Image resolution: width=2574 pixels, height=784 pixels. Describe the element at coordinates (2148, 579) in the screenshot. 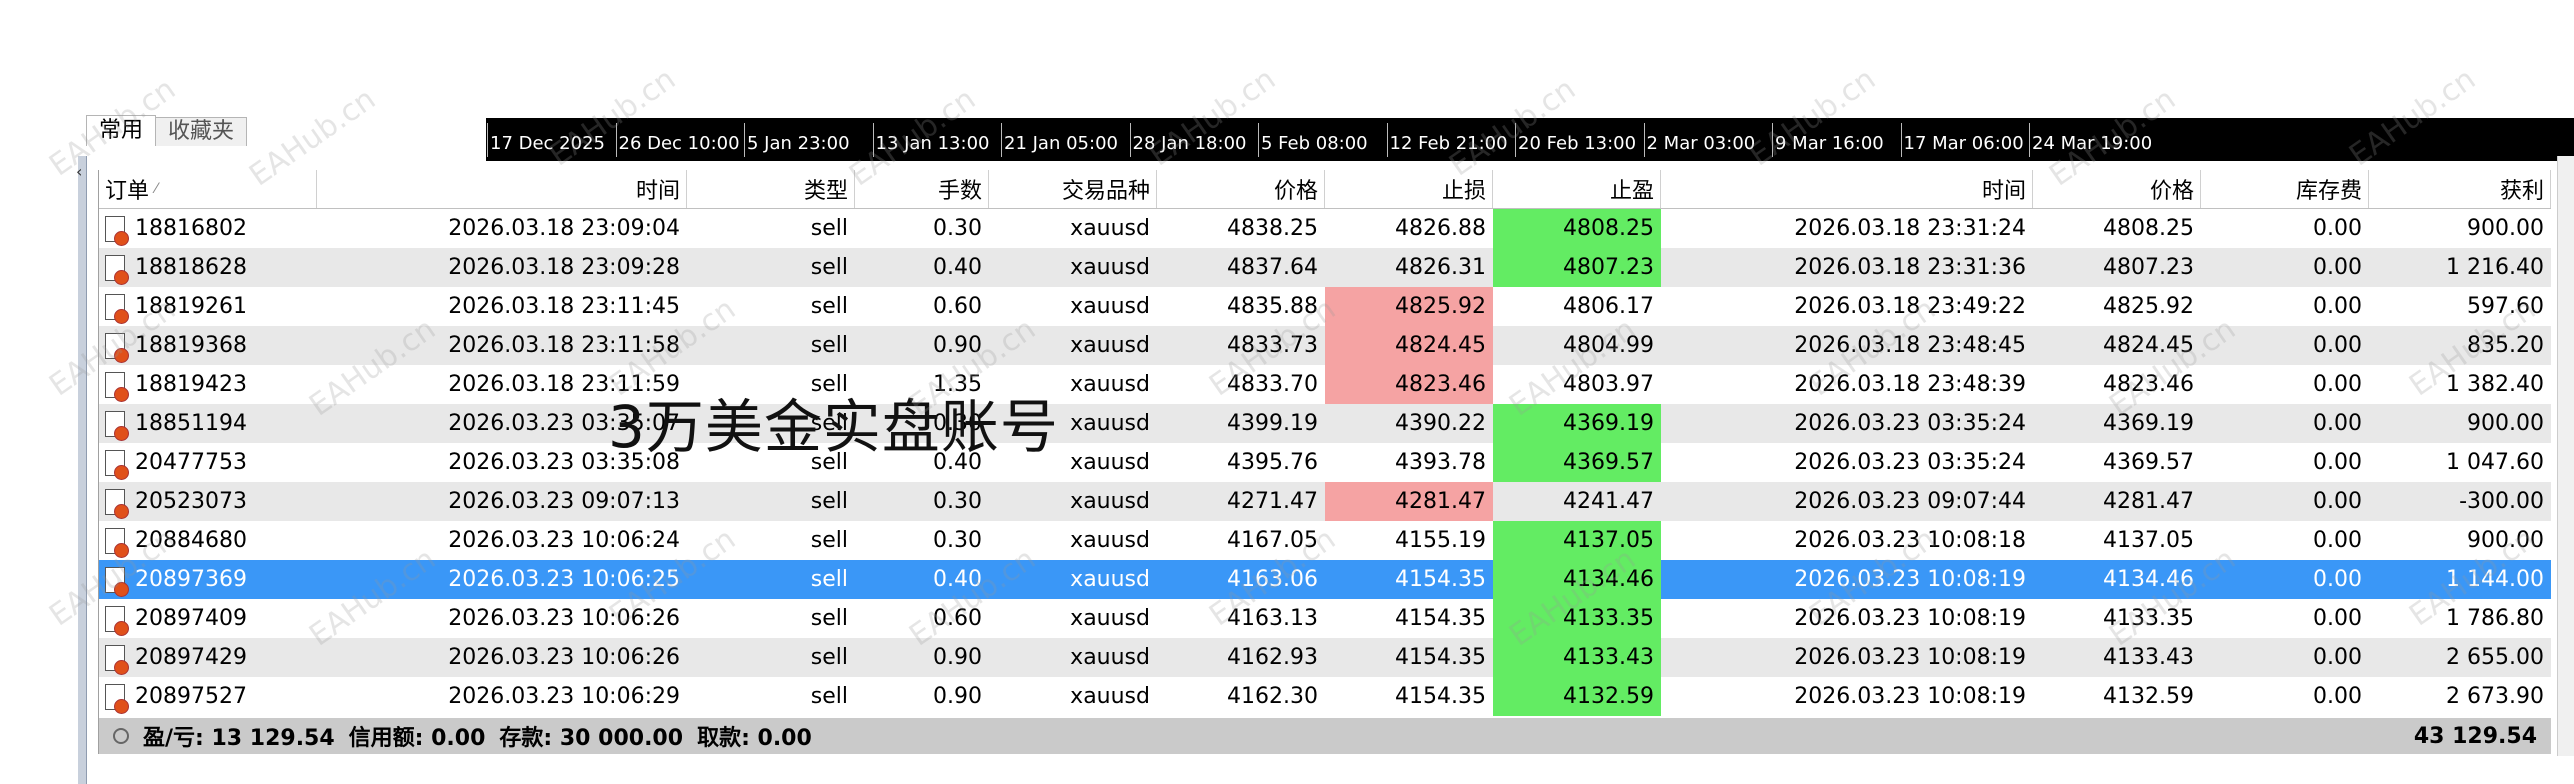

I see `cell-close-price: 4134.46` at that location.